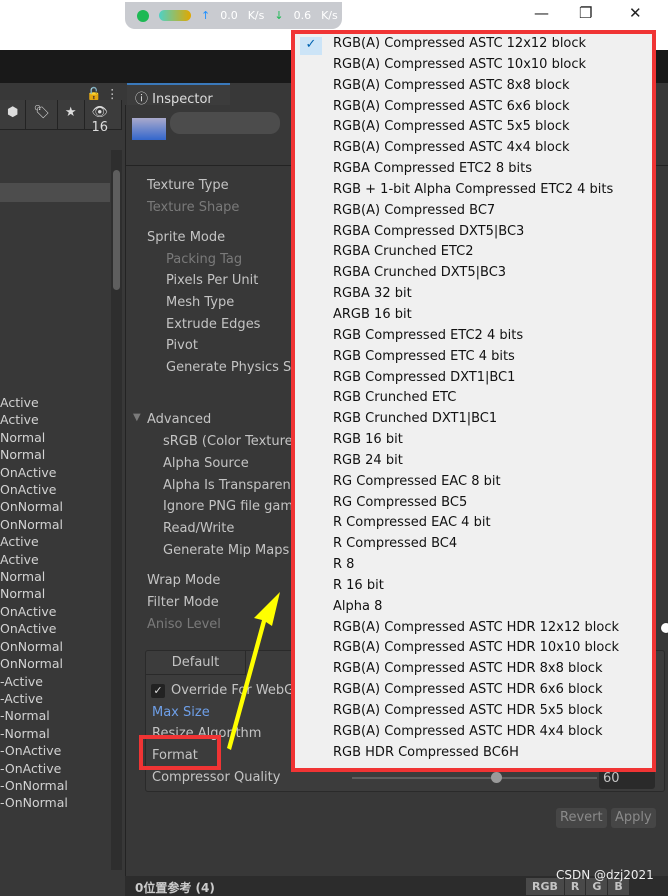 This screenshot has height=896, width=668. I want to click on asset-name-blurred, so click(225, 123).